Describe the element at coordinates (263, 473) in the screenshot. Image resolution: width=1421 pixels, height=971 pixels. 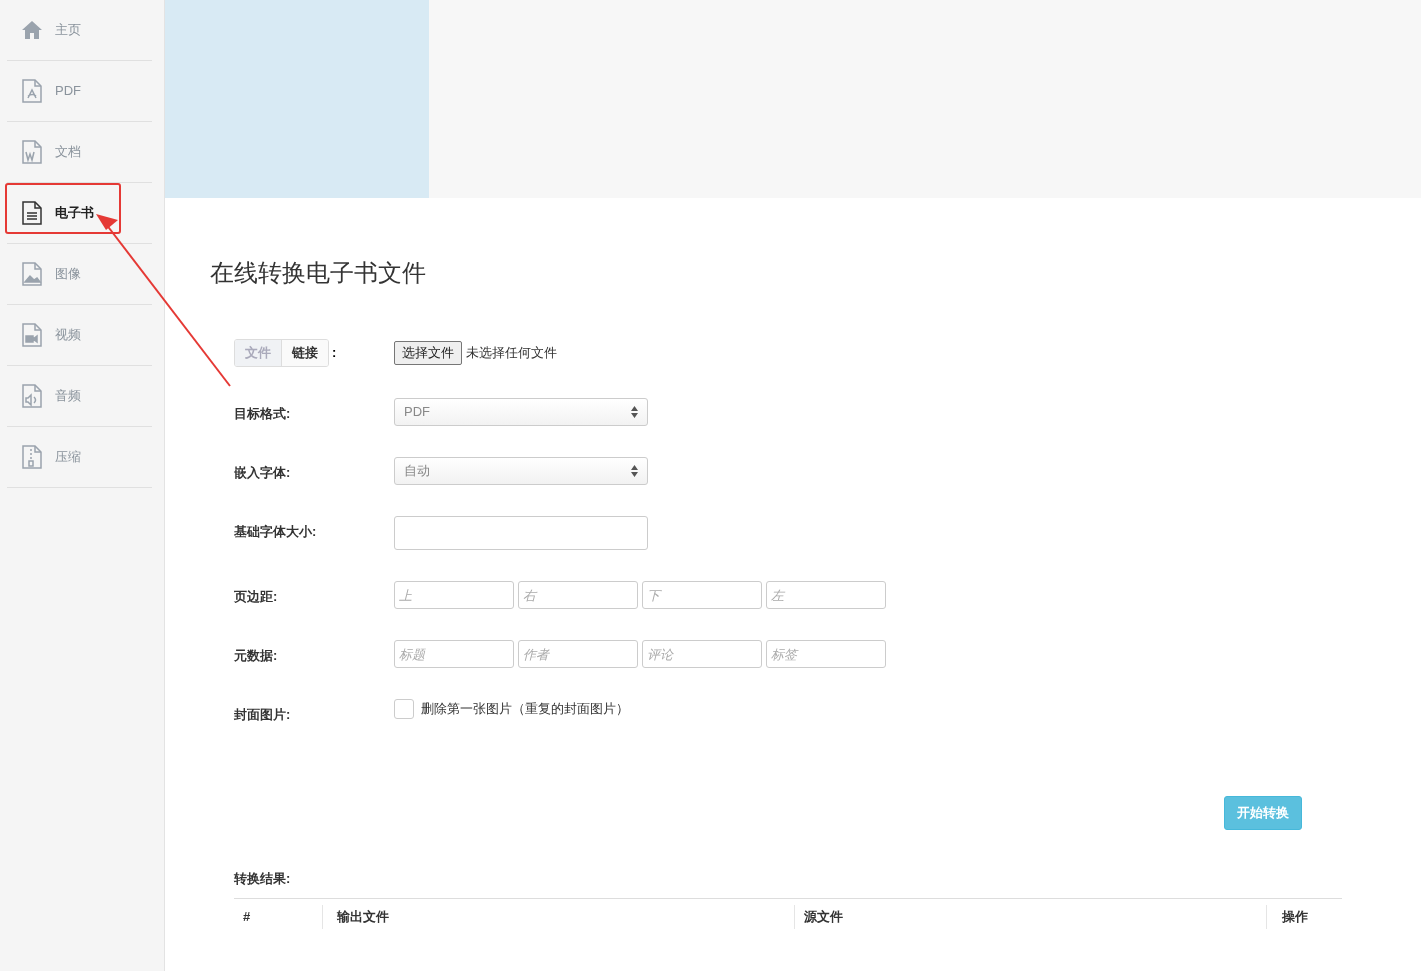
I see `field-label: 嵌入字体:` at that location.